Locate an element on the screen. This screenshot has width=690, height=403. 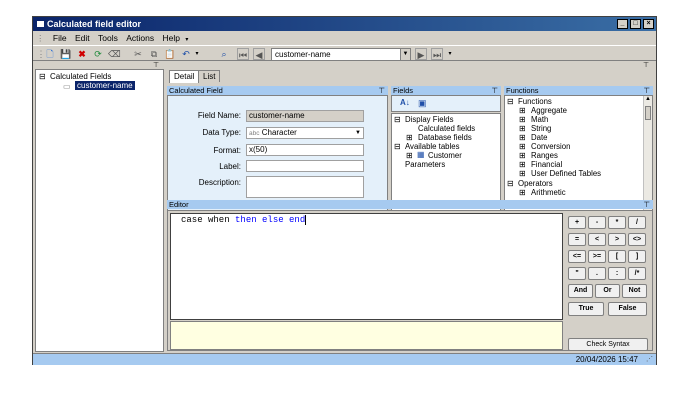
functions-item-aggregate: Aggregate is located at coordinates (549, 110).